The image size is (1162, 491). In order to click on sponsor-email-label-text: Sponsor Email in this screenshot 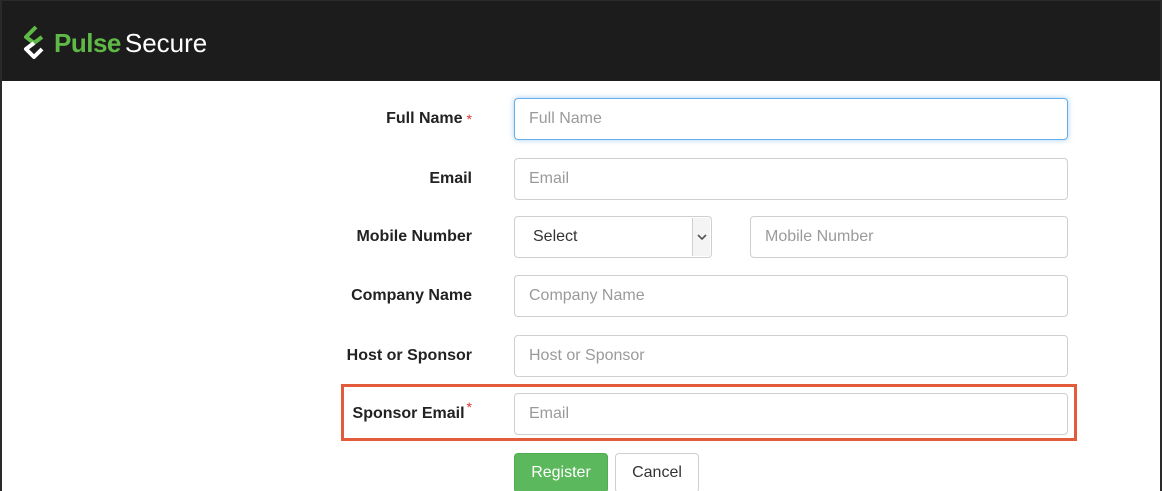, I will do `click(408, 413)`.